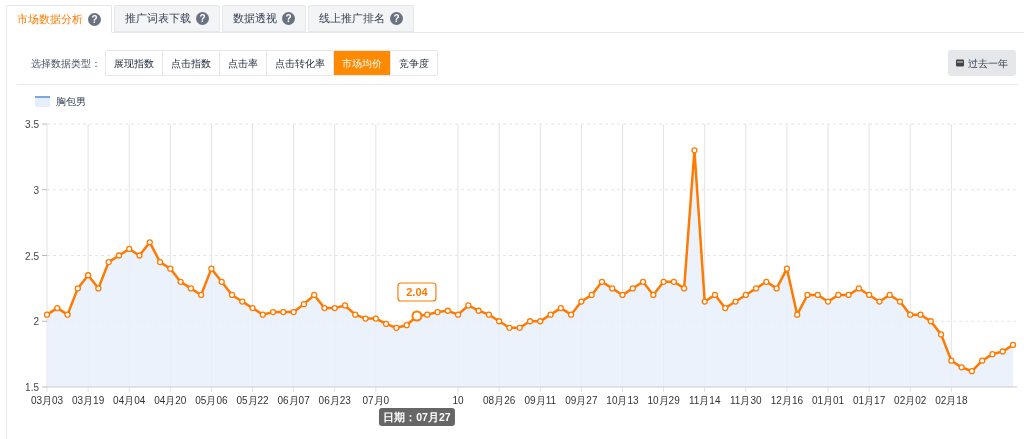 The width and height of the screenshot is (1024, 439). I want to click on x-tick-label: 01月17, so click(869, 400).